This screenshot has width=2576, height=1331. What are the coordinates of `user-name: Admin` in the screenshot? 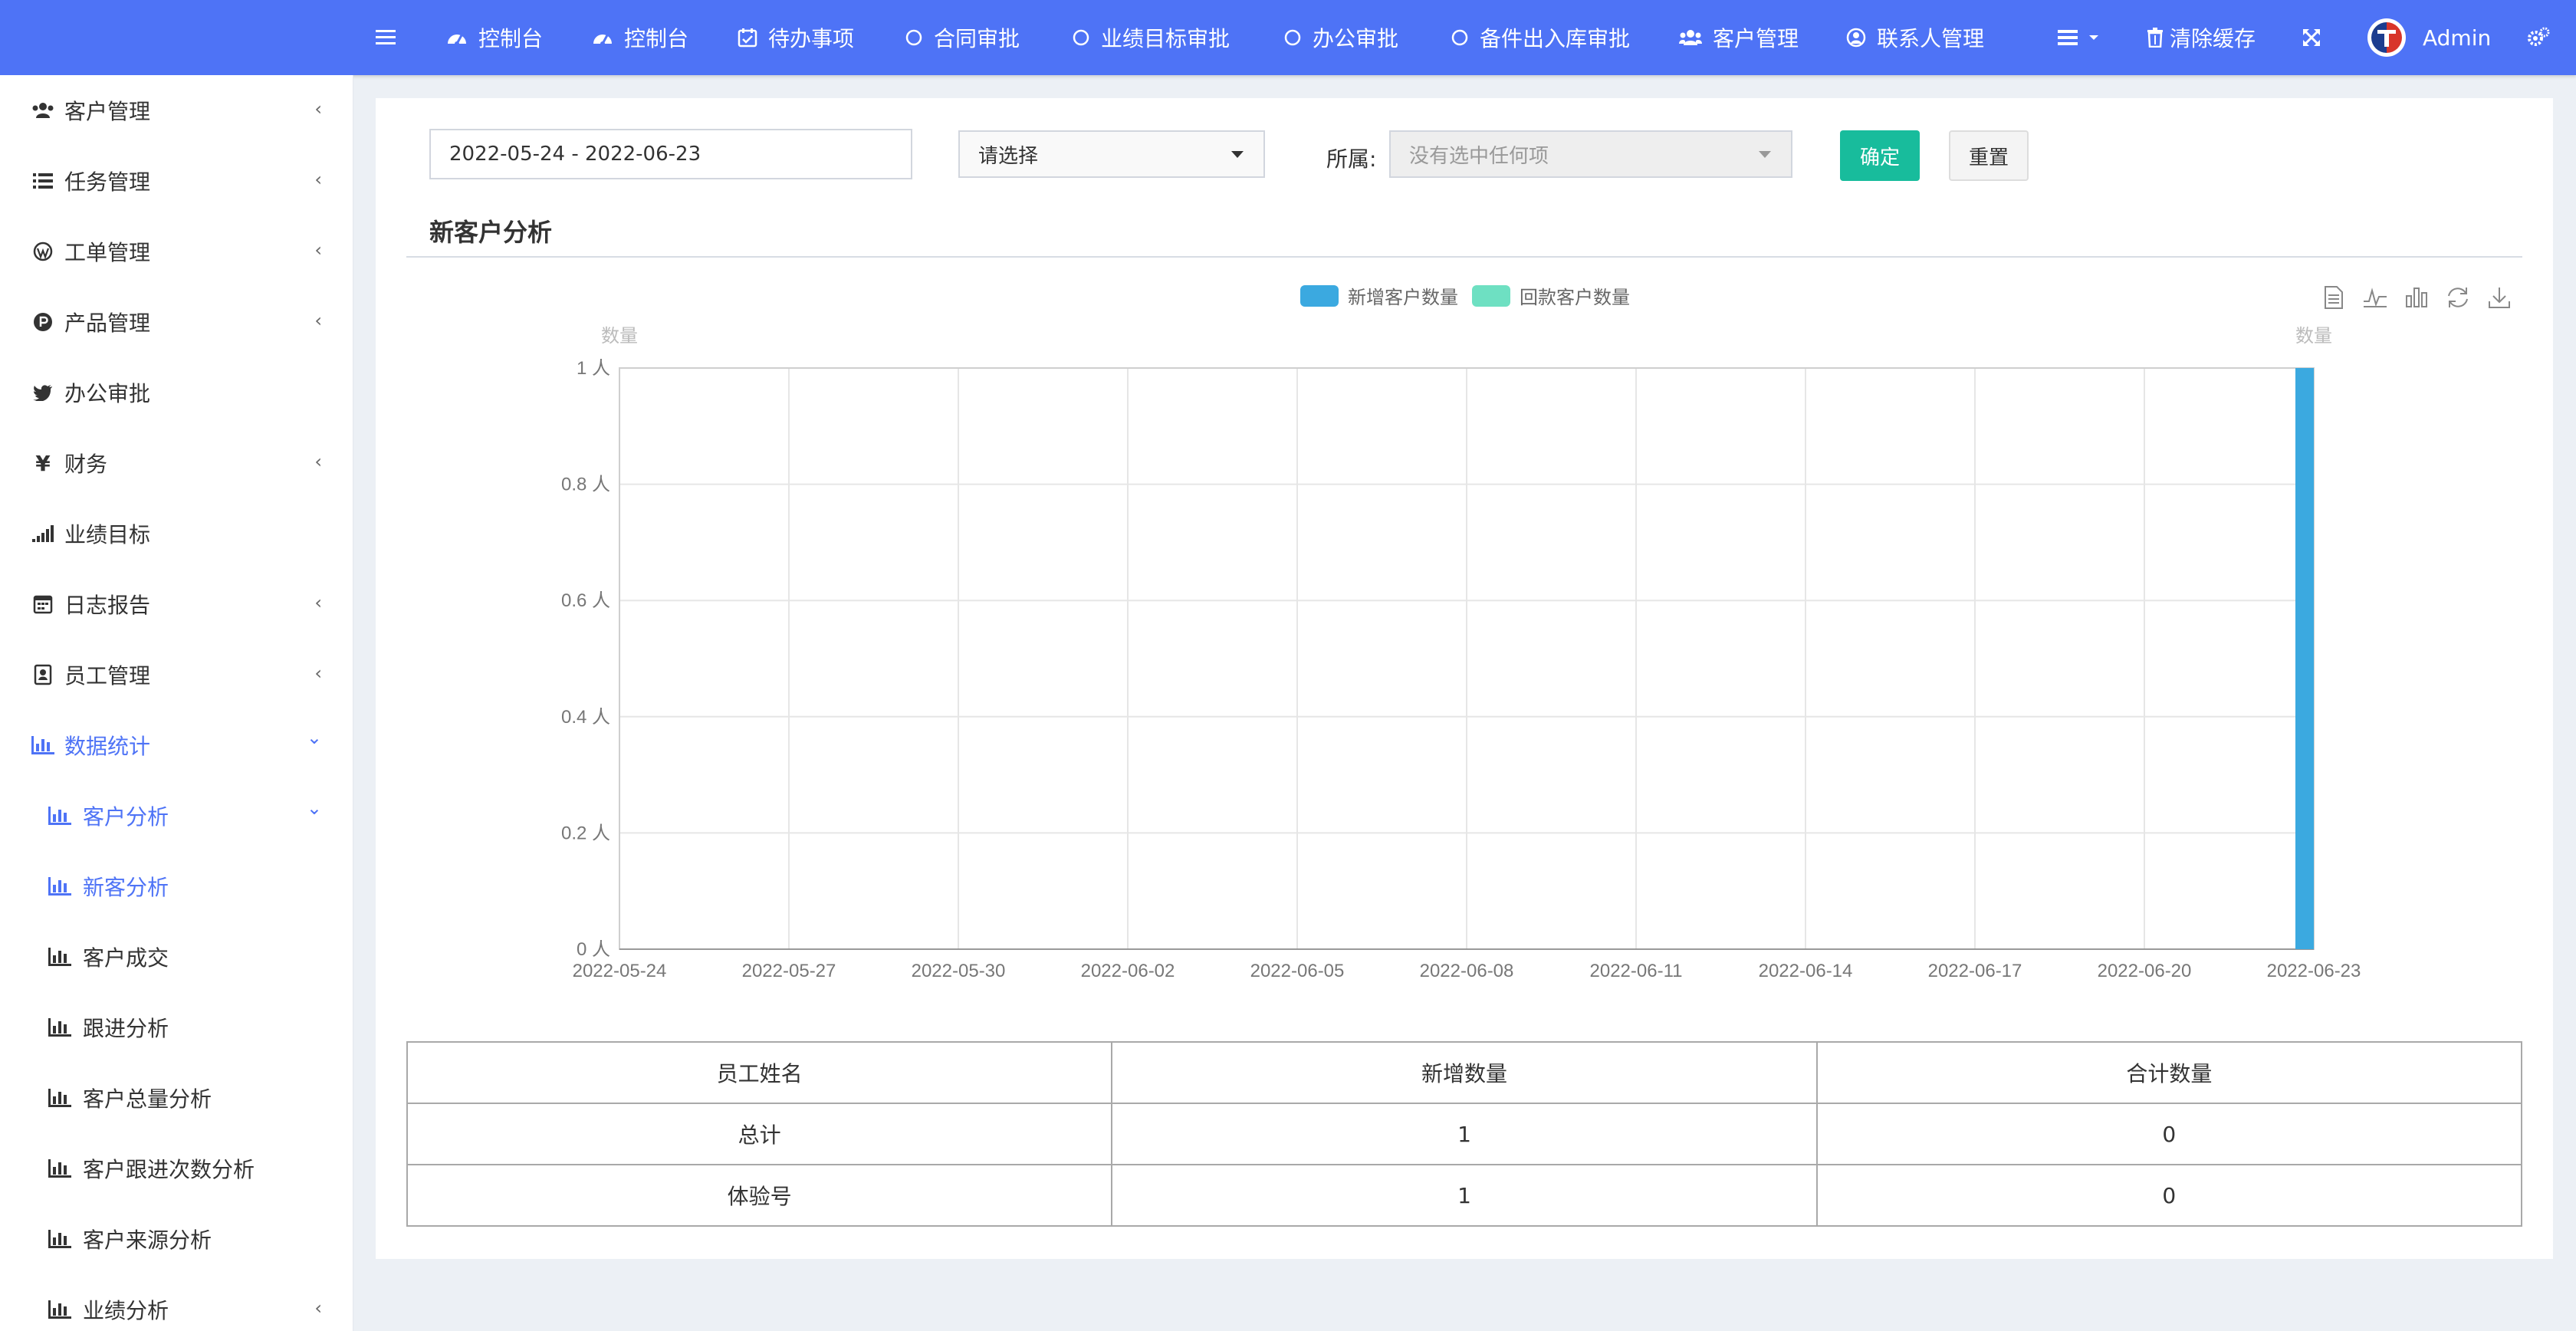 It's located at (2457, 38).